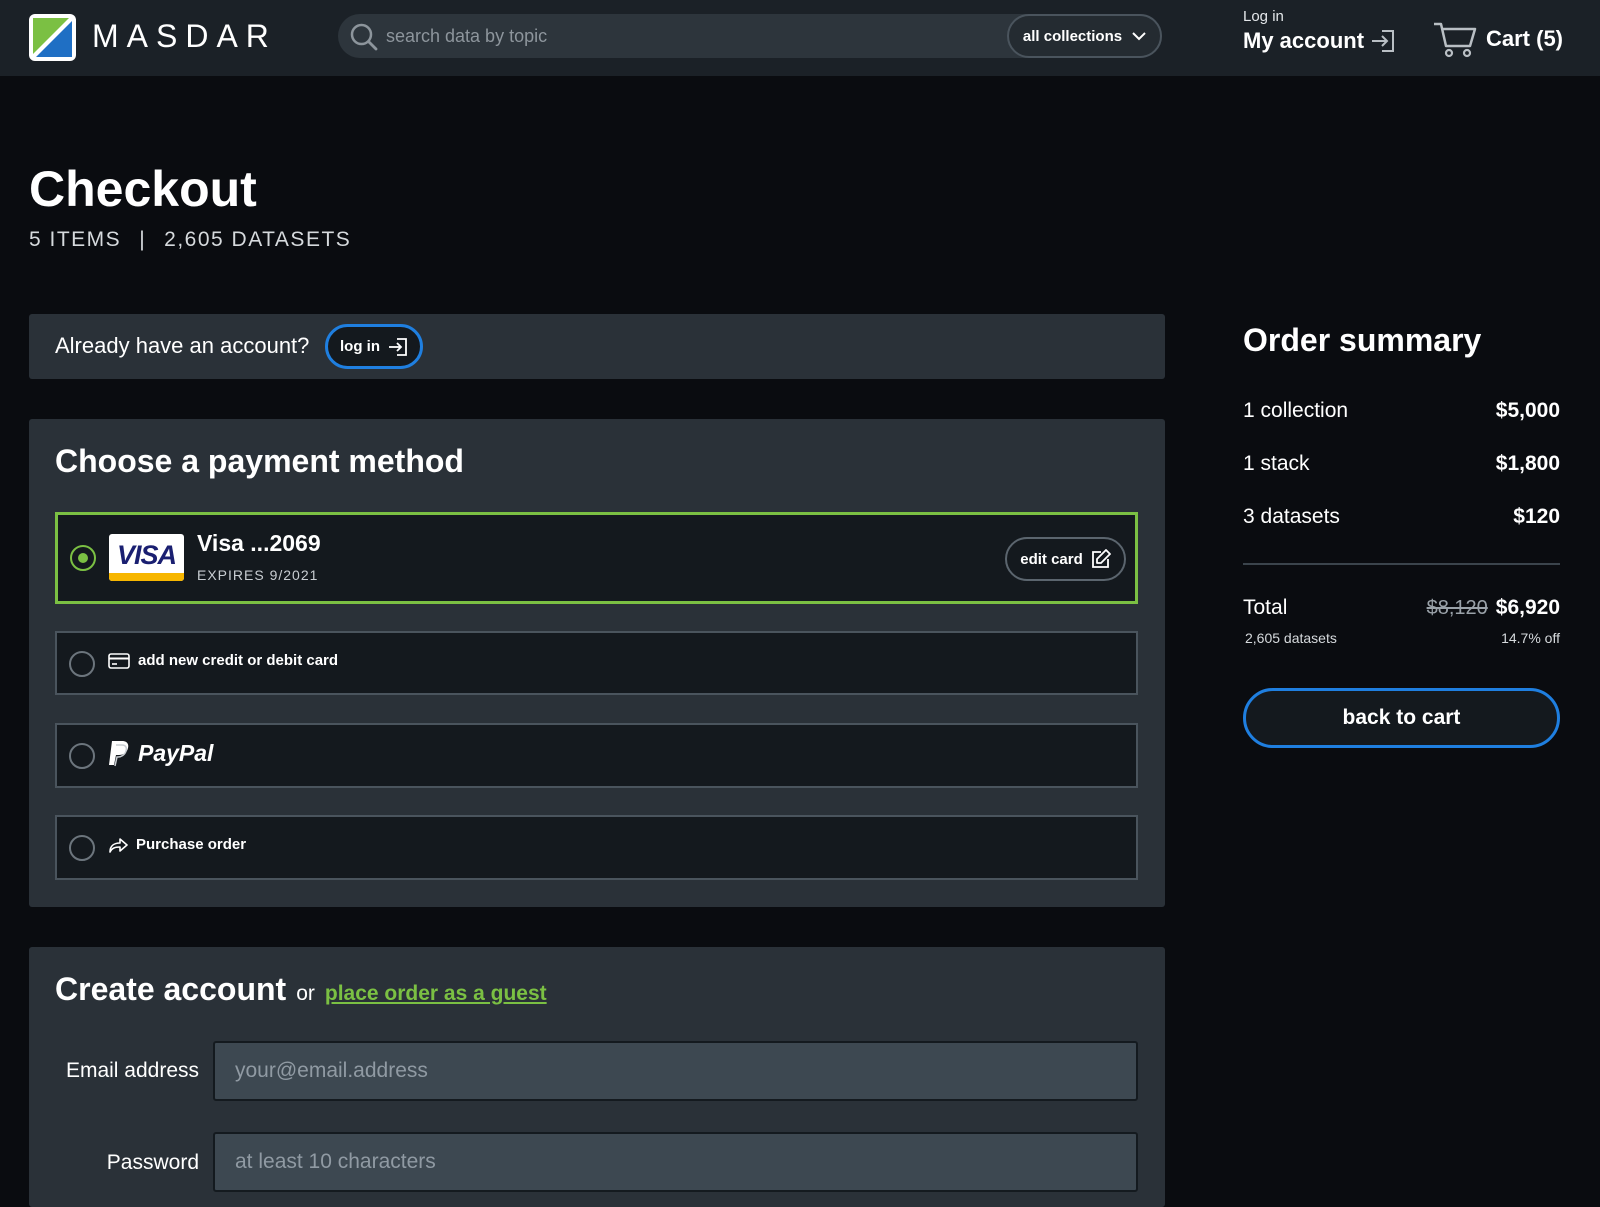 The height and width of the screenshot is (1207, 1600). Describe the element at coordinates (1101, 558) in the screenshot. I see `edit-icon` at that location.